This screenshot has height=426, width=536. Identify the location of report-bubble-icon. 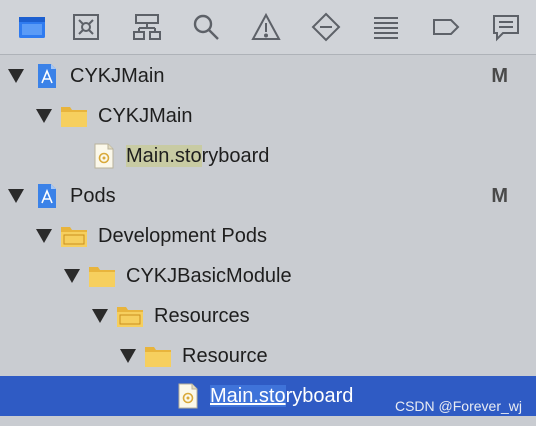
(506, 27).